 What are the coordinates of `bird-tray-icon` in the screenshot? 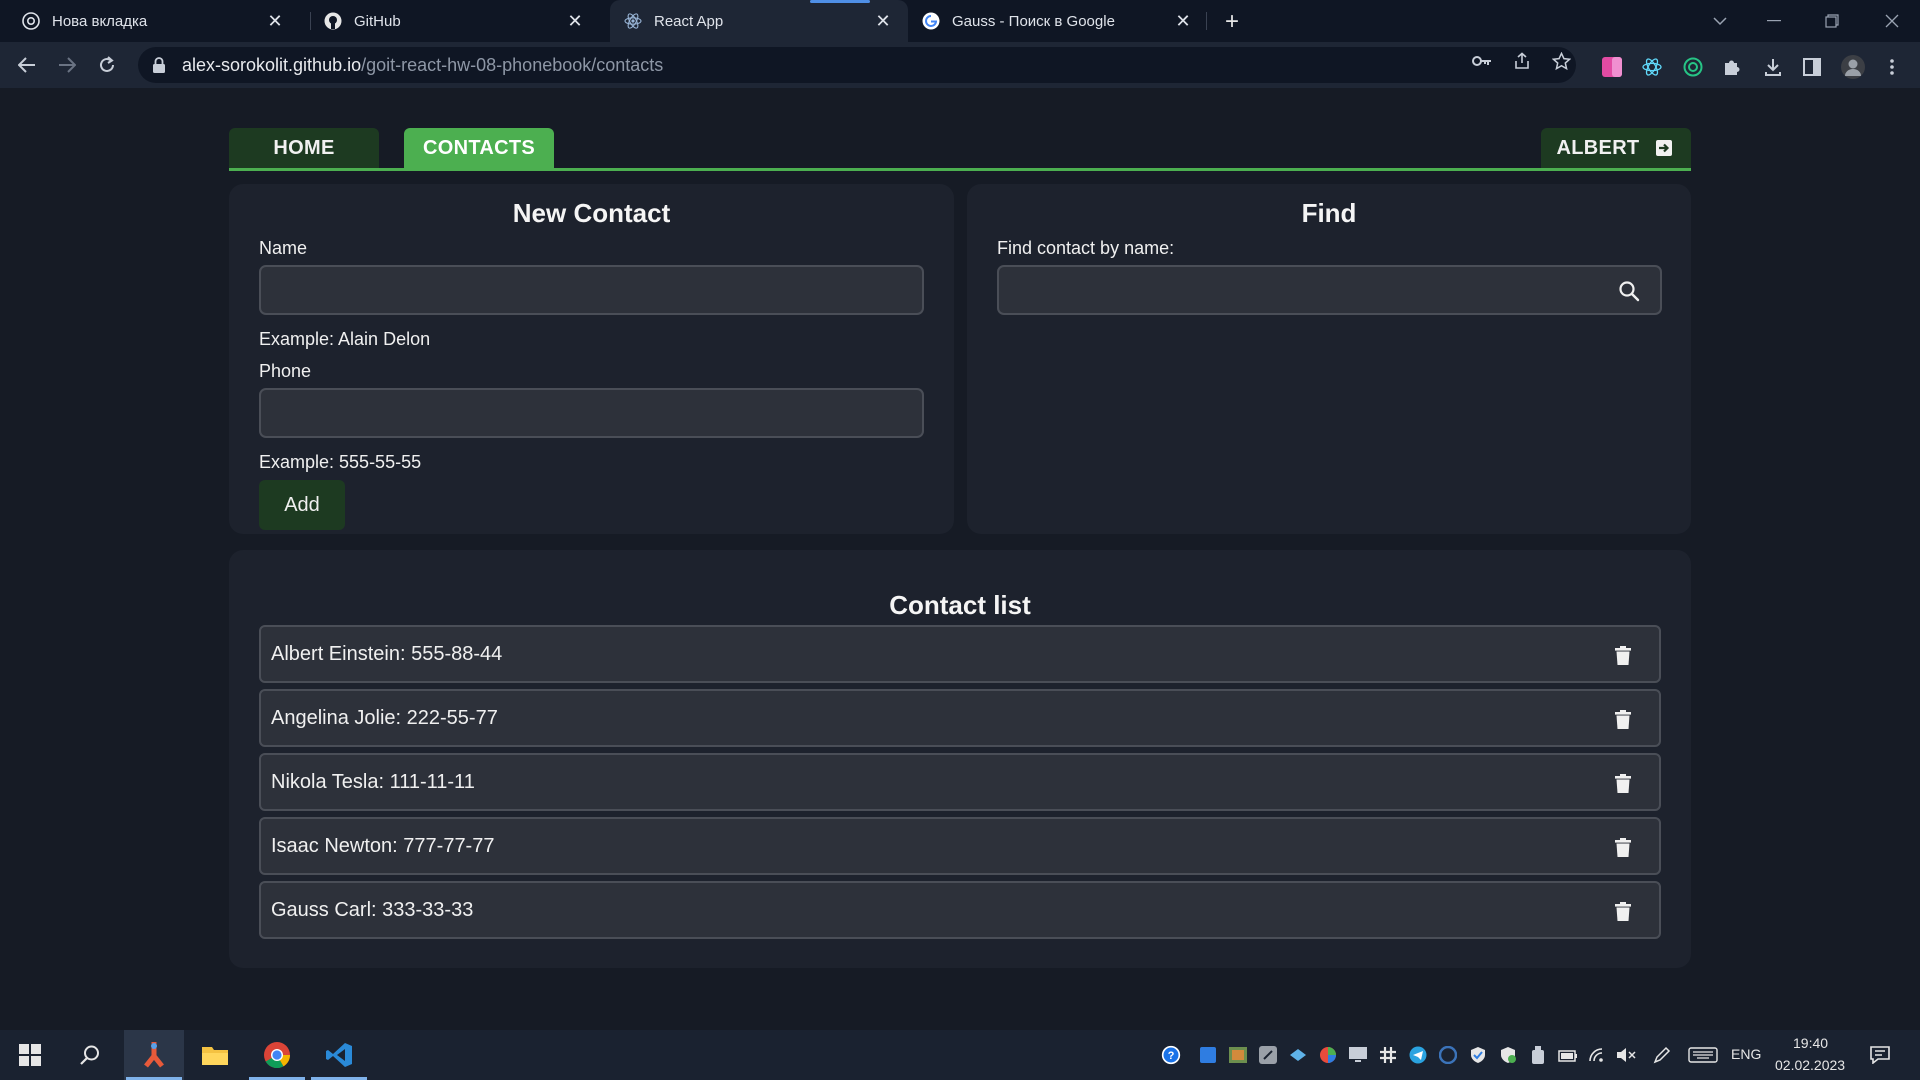 It's located at (1298, 1055).